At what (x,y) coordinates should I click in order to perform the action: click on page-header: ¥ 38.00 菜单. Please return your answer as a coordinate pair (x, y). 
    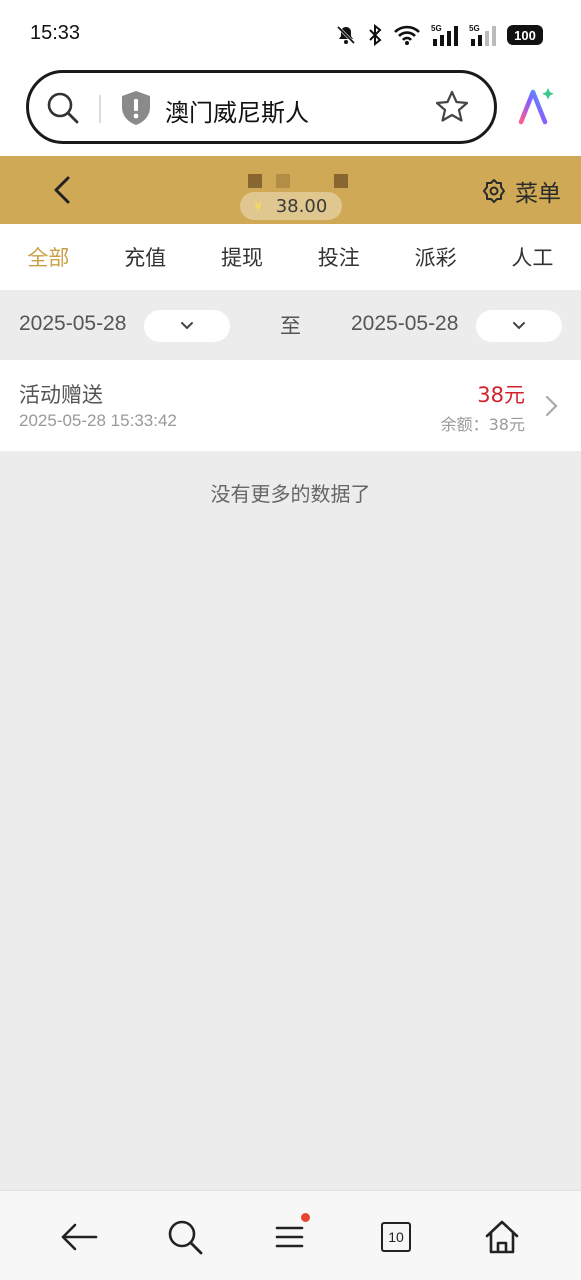
    Looking at the image, I should click on (290, 190).